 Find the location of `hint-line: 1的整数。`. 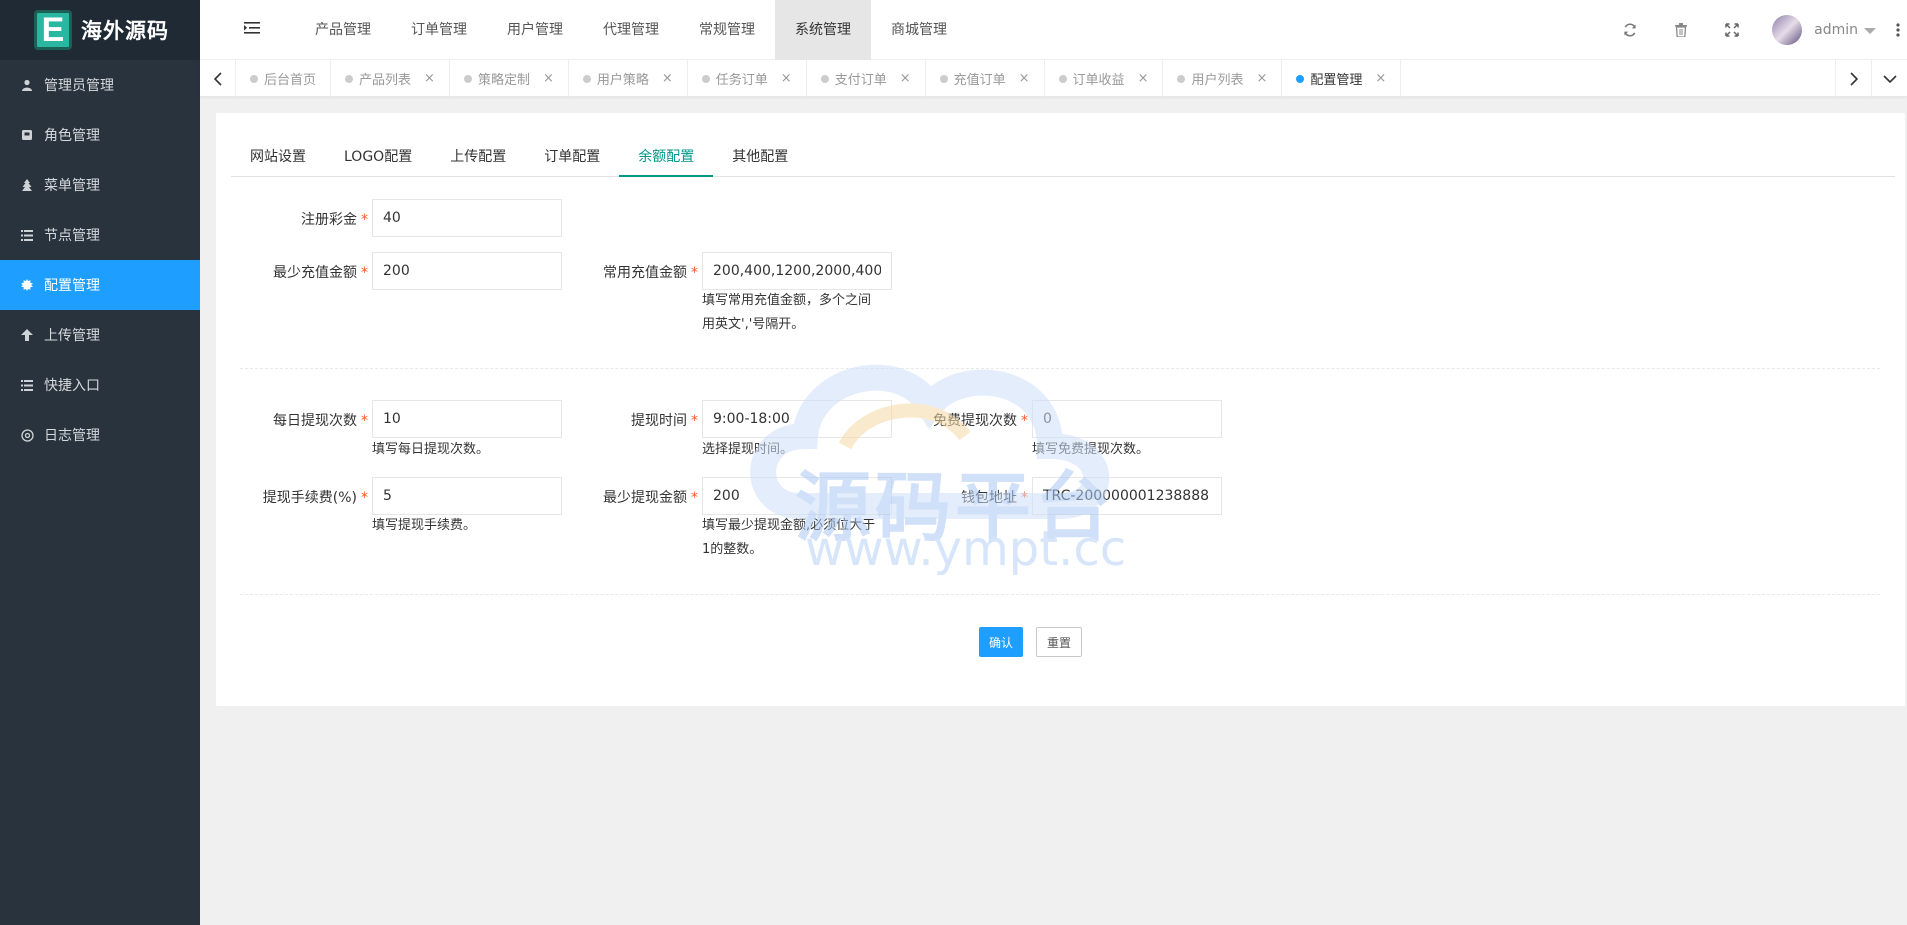

hint-line: 1的整数。 is located at coordinates (732, 549).